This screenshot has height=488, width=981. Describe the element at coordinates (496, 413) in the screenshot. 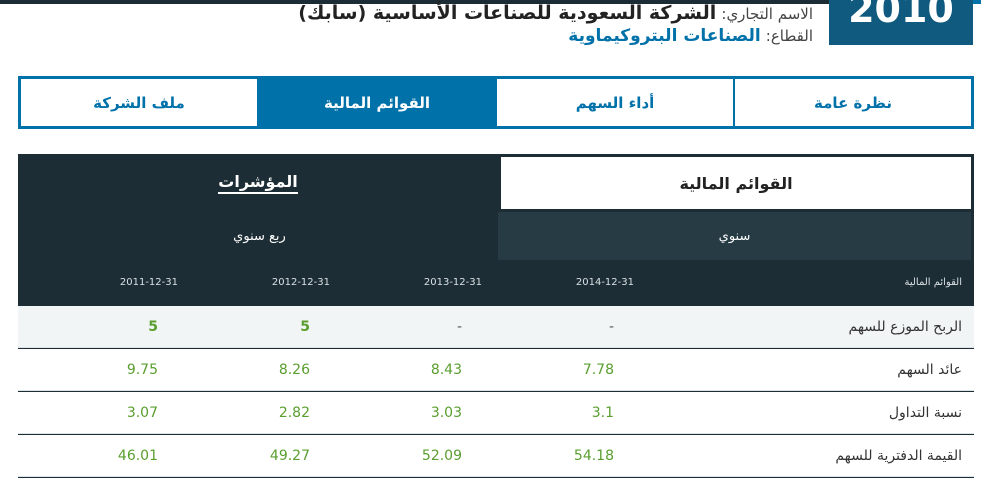

I see `table-row: نسبة التداول 3.1 3.03 2.82 3.07` at that location.